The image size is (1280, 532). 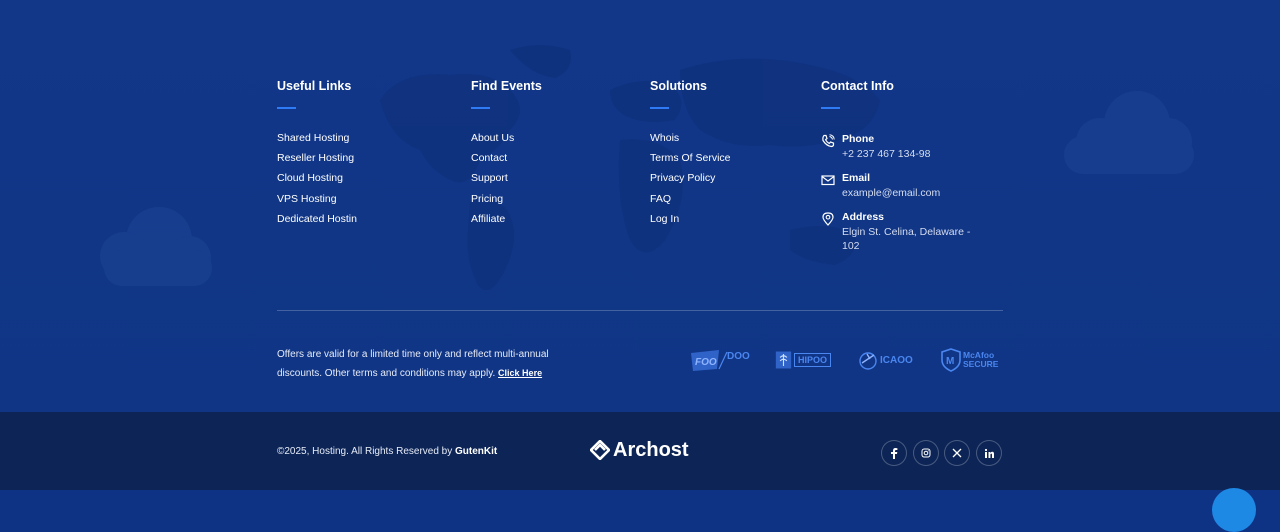 I want to click on badge-hipoo-text: HIPOO, so click(x=812, y=360).